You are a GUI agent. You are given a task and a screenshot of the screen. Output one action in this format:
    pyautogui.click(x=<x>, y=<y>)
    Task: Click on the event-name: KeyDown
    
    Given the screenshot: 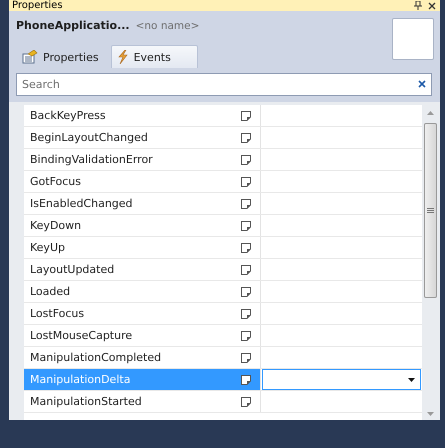 What is the action you would take?
    pyautogui.click(x=56, y=225)
    